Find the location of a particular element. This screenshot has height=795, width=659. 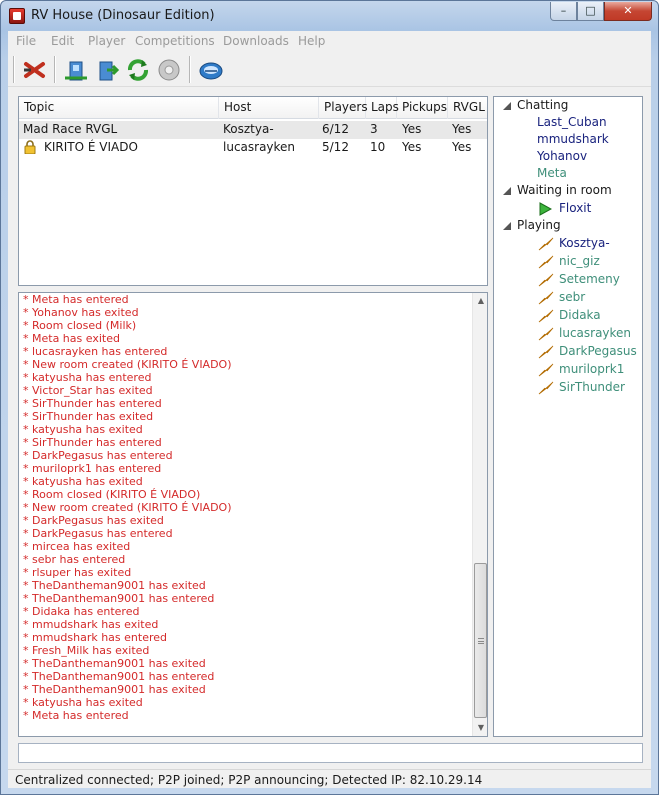

column-players: Players is located at coordinates (343, 108).